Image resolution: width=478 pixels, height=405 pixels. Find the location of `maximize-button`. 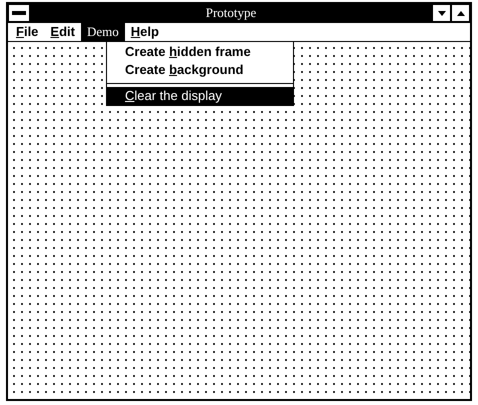

maximize-button is located at coordinates (460, 13).